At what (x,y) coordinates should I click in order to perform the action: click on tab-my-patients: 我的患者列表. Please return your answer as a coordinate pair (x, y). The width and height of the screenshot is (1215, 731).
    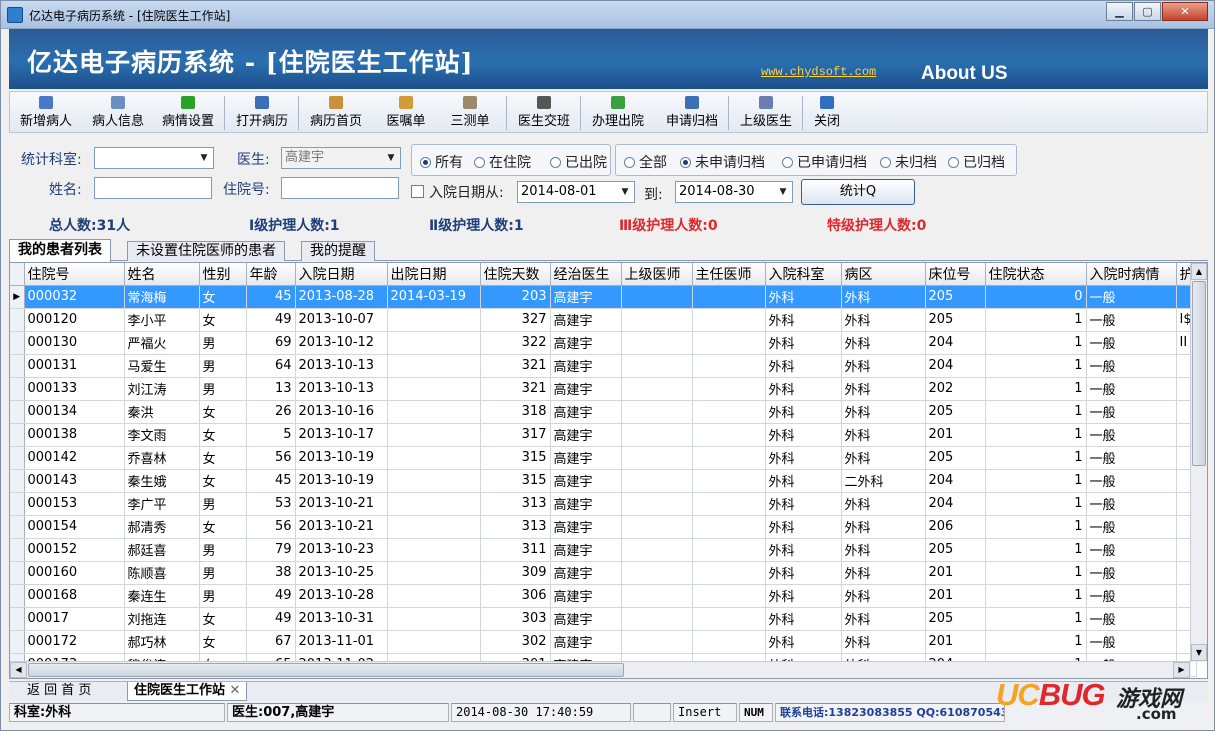
    Looking at the image, I should click on (60, 250).